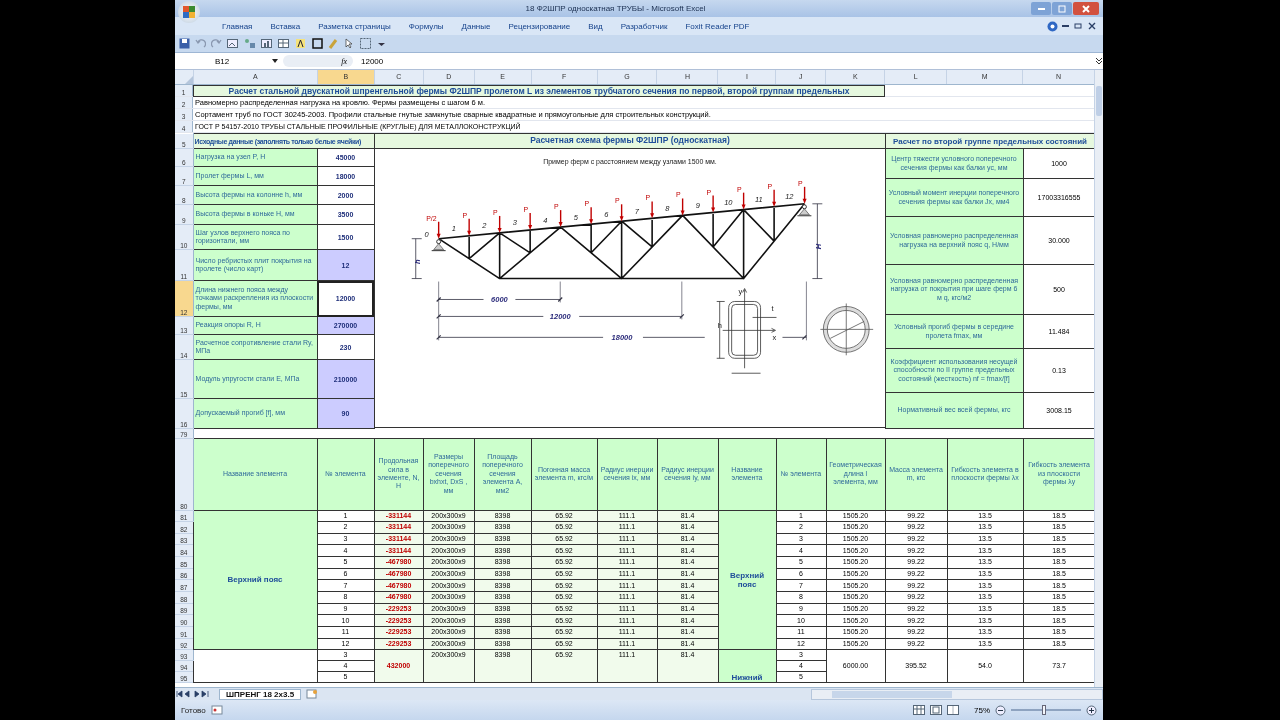 This screenshot has width=1280, height=720. Describe the element at coordinates (233, 43) in the screenshot. I see `picture-icon` at that location.